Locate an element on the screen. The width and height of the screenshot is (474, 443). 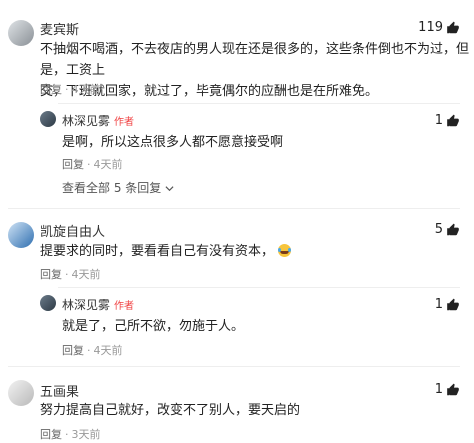
reply-text: 是啊，所以这点很多人都不愿意接受啊 is located at coordinates (173, 142).